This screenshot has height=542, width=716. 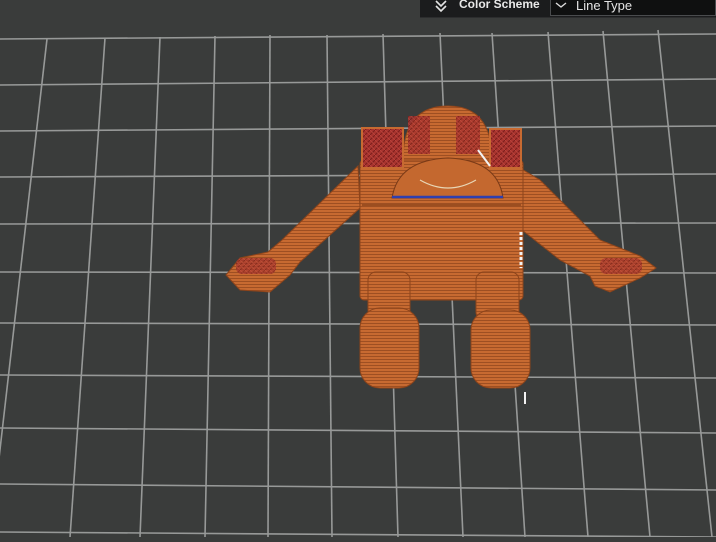 I want to click on chevron-down-icon, so click(x=561, y=5).